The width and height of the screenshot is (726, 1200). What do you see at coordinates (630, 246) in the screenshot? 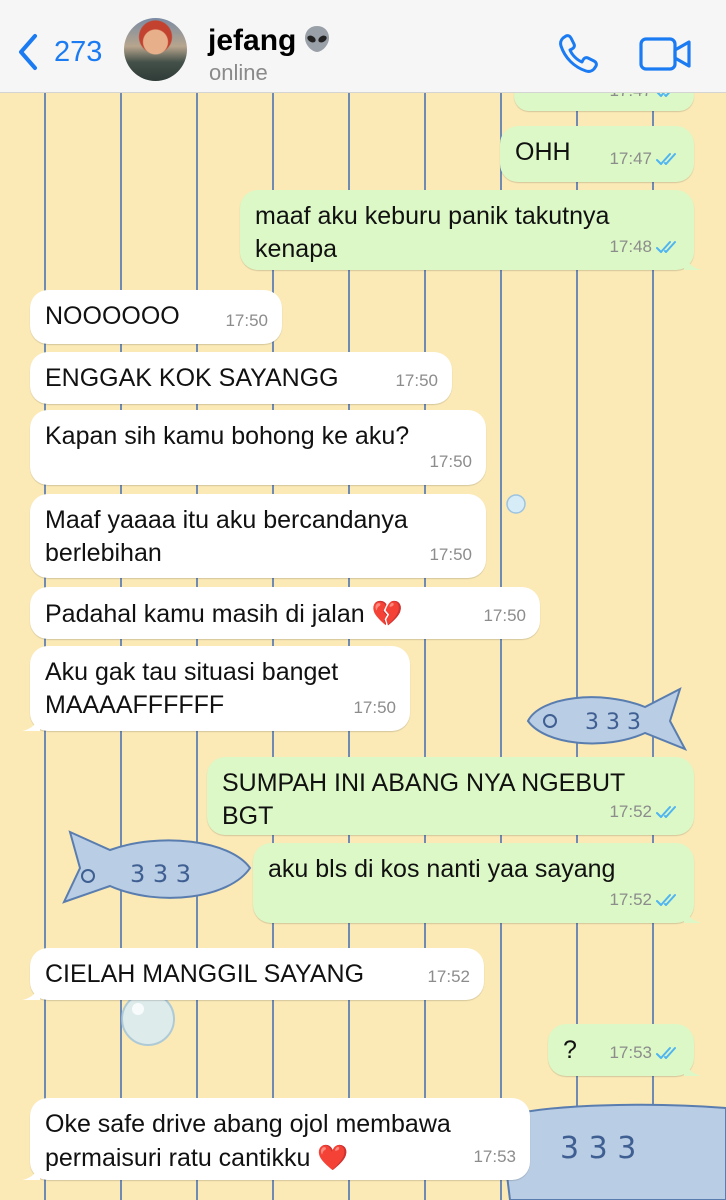
I see `message-time: 17:48` at bounding box center [630, 246].